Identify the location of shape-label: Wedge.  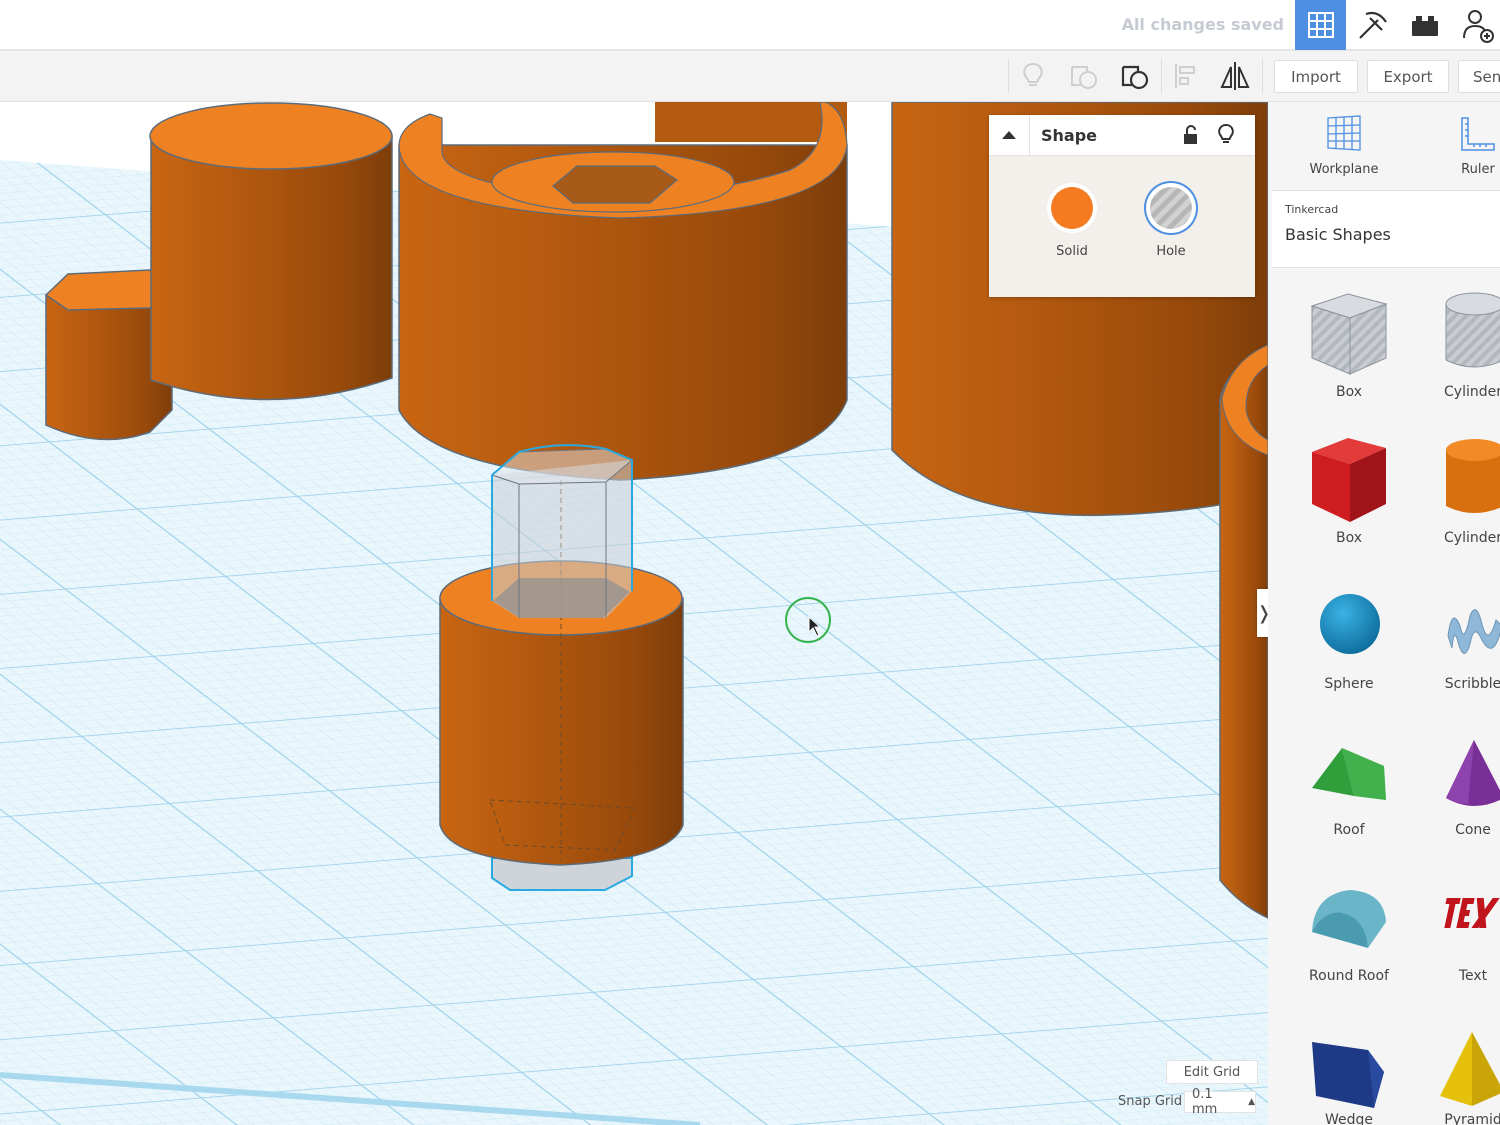
(1349, 1118).